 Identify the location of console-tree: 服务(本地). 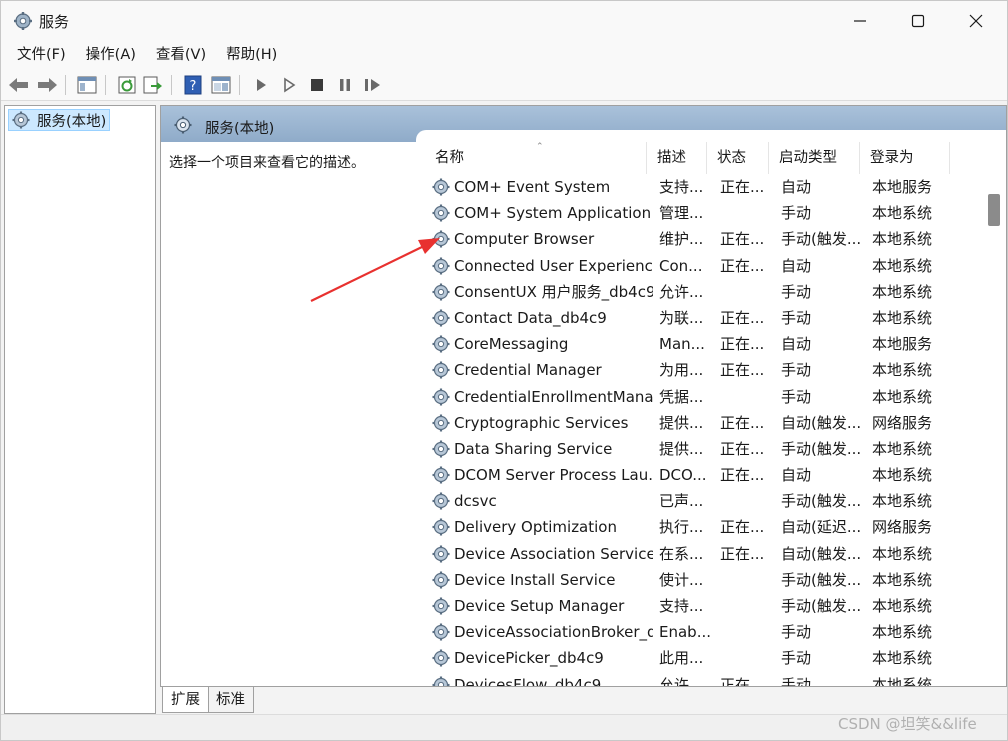
(80, 409).